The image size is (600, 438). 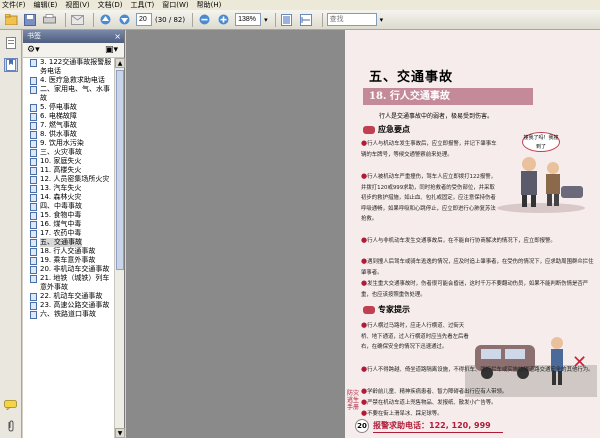 What do you see at coordinates (144, 19) in the screenshot?
I see `page-number-input` at bounding box center [144, 19].